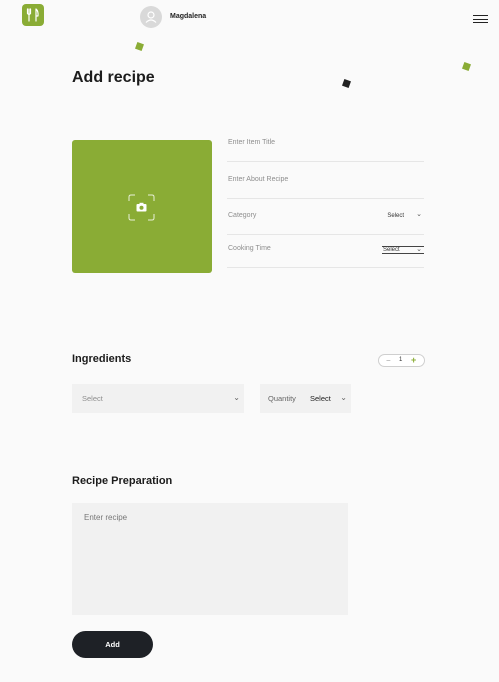  I want to click on quantity-stepper: − 1 +, so click(401, 360).